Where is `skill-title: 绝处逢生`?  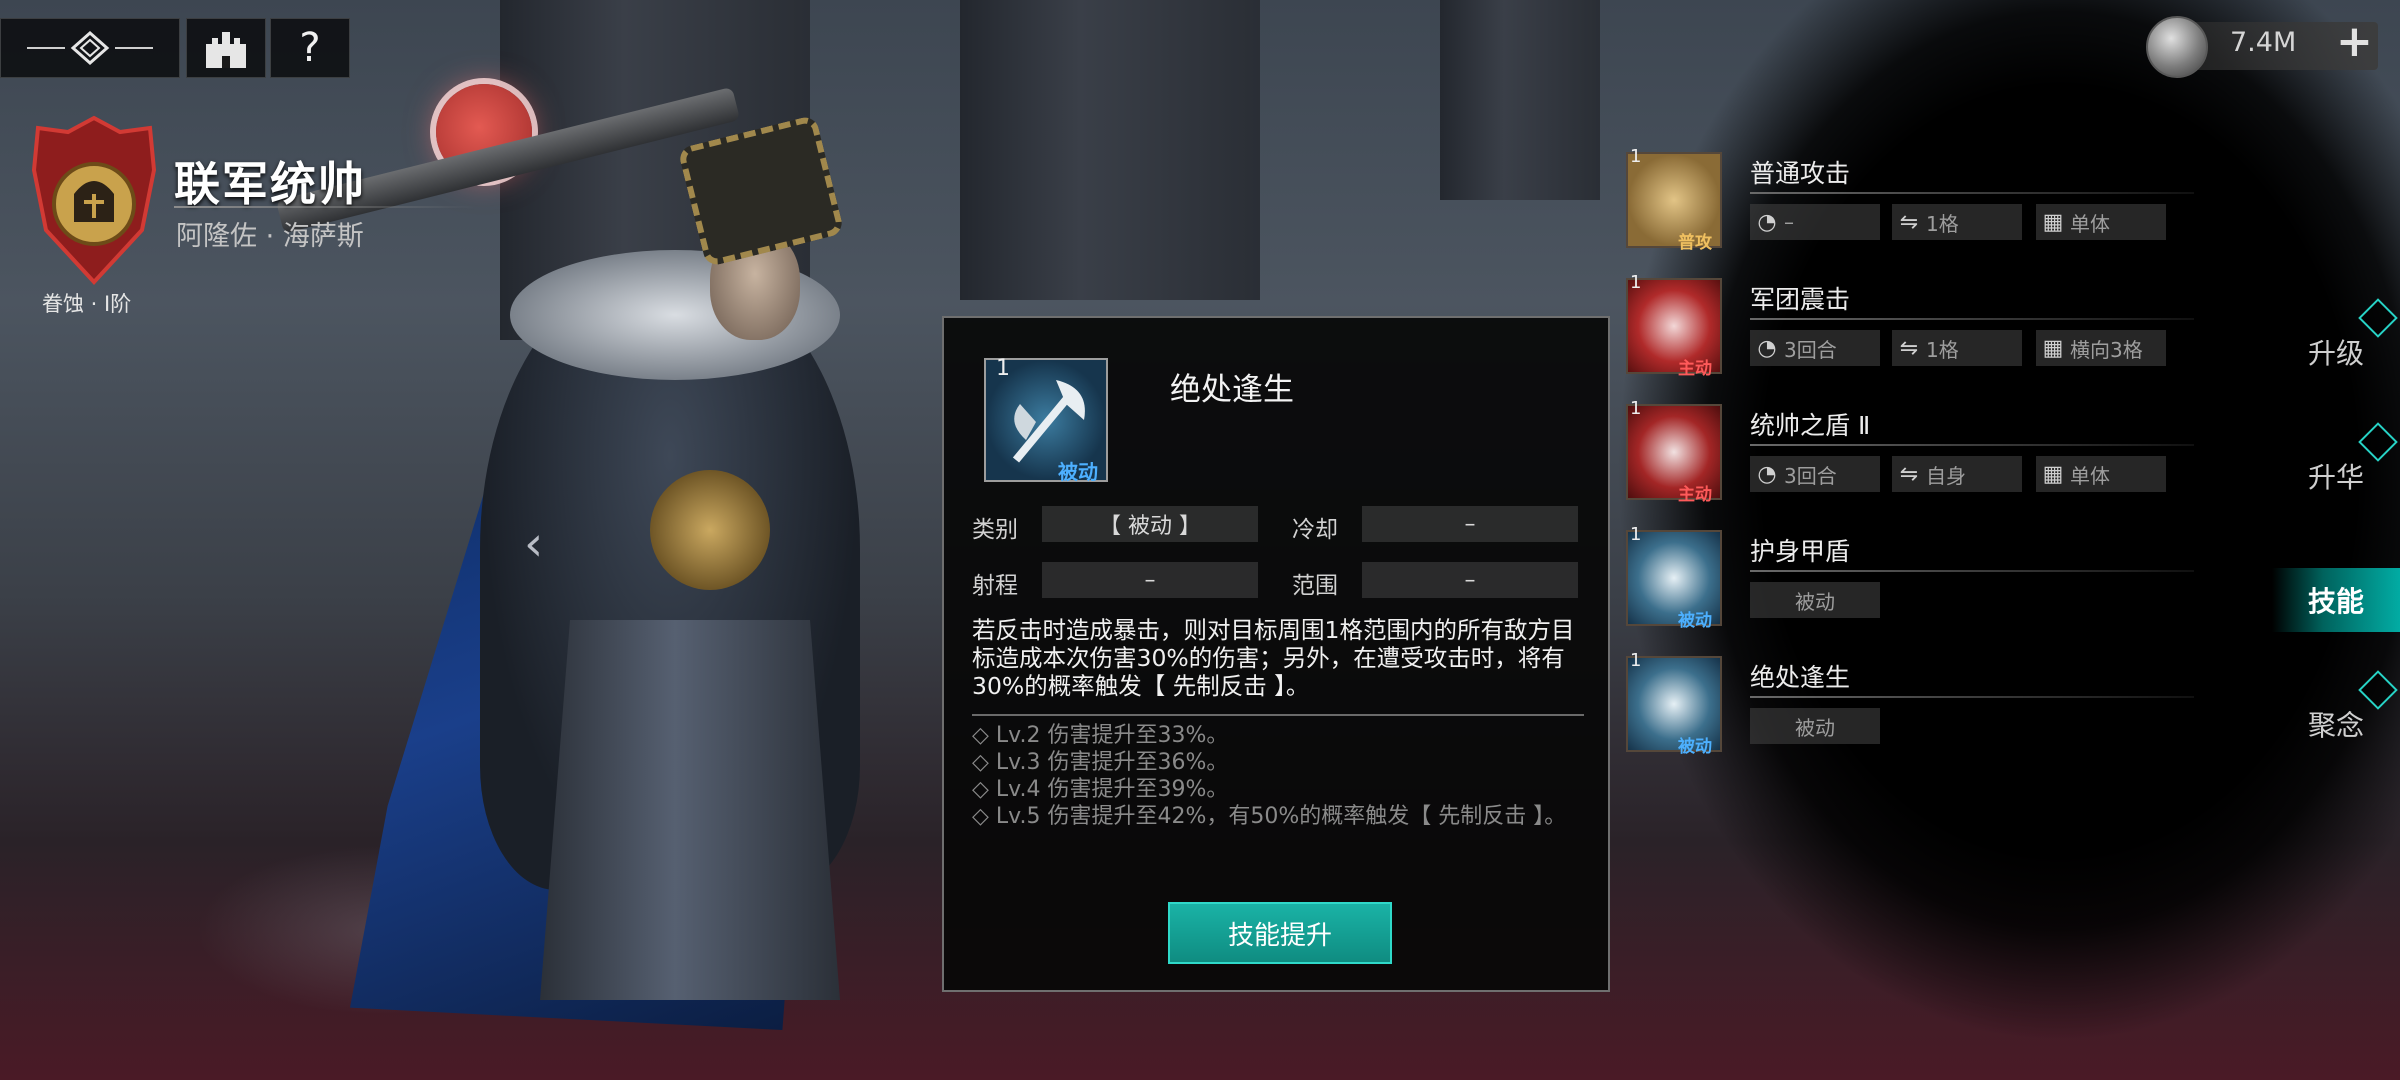 skill-title: 绝处逢生 is located at coordinates (1232, 390).